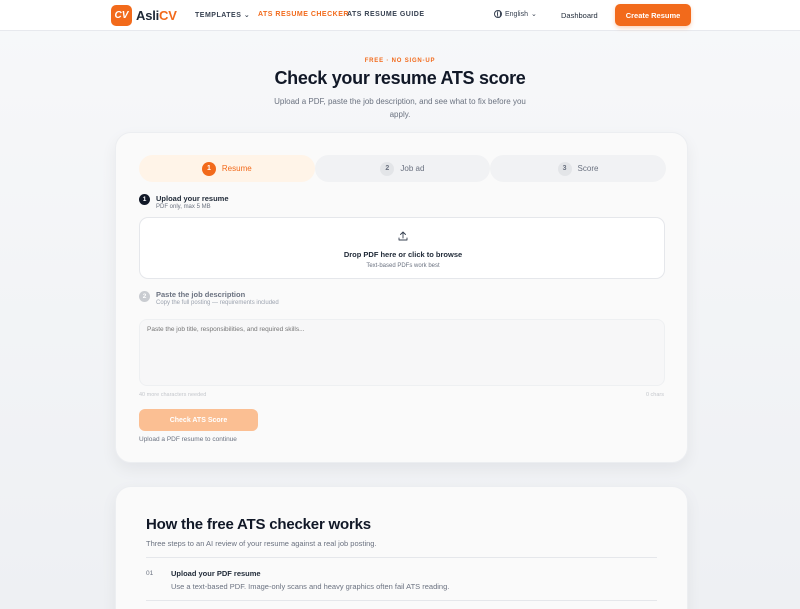 The width and height of the screenshot is (800, 609). I want to click on job-section-title: Paste the job description, so click(201, 294).